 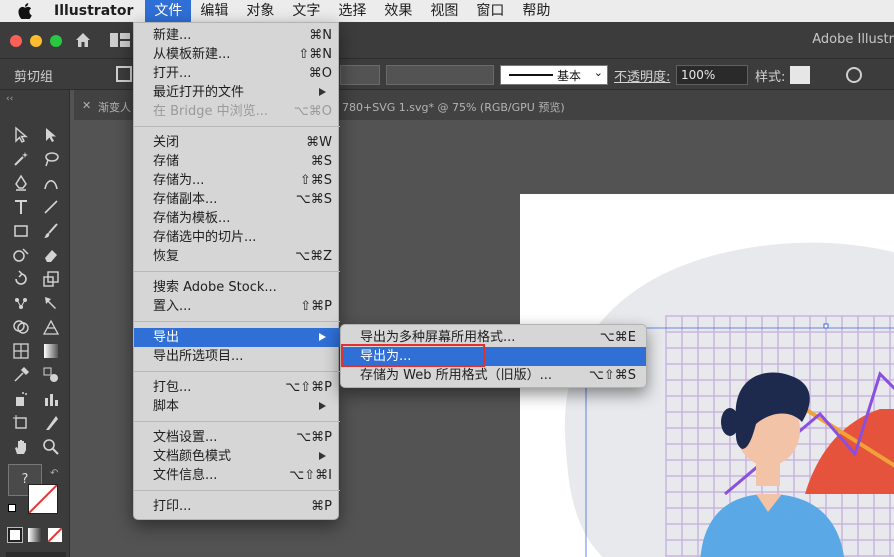 What do you see at coordinates (453, 107) in the screenshot?
I see `tab-document-title: 780+SVG 1.svg* @ 75% (RGB/GPU 预览)` at bounding box center [453, 107].